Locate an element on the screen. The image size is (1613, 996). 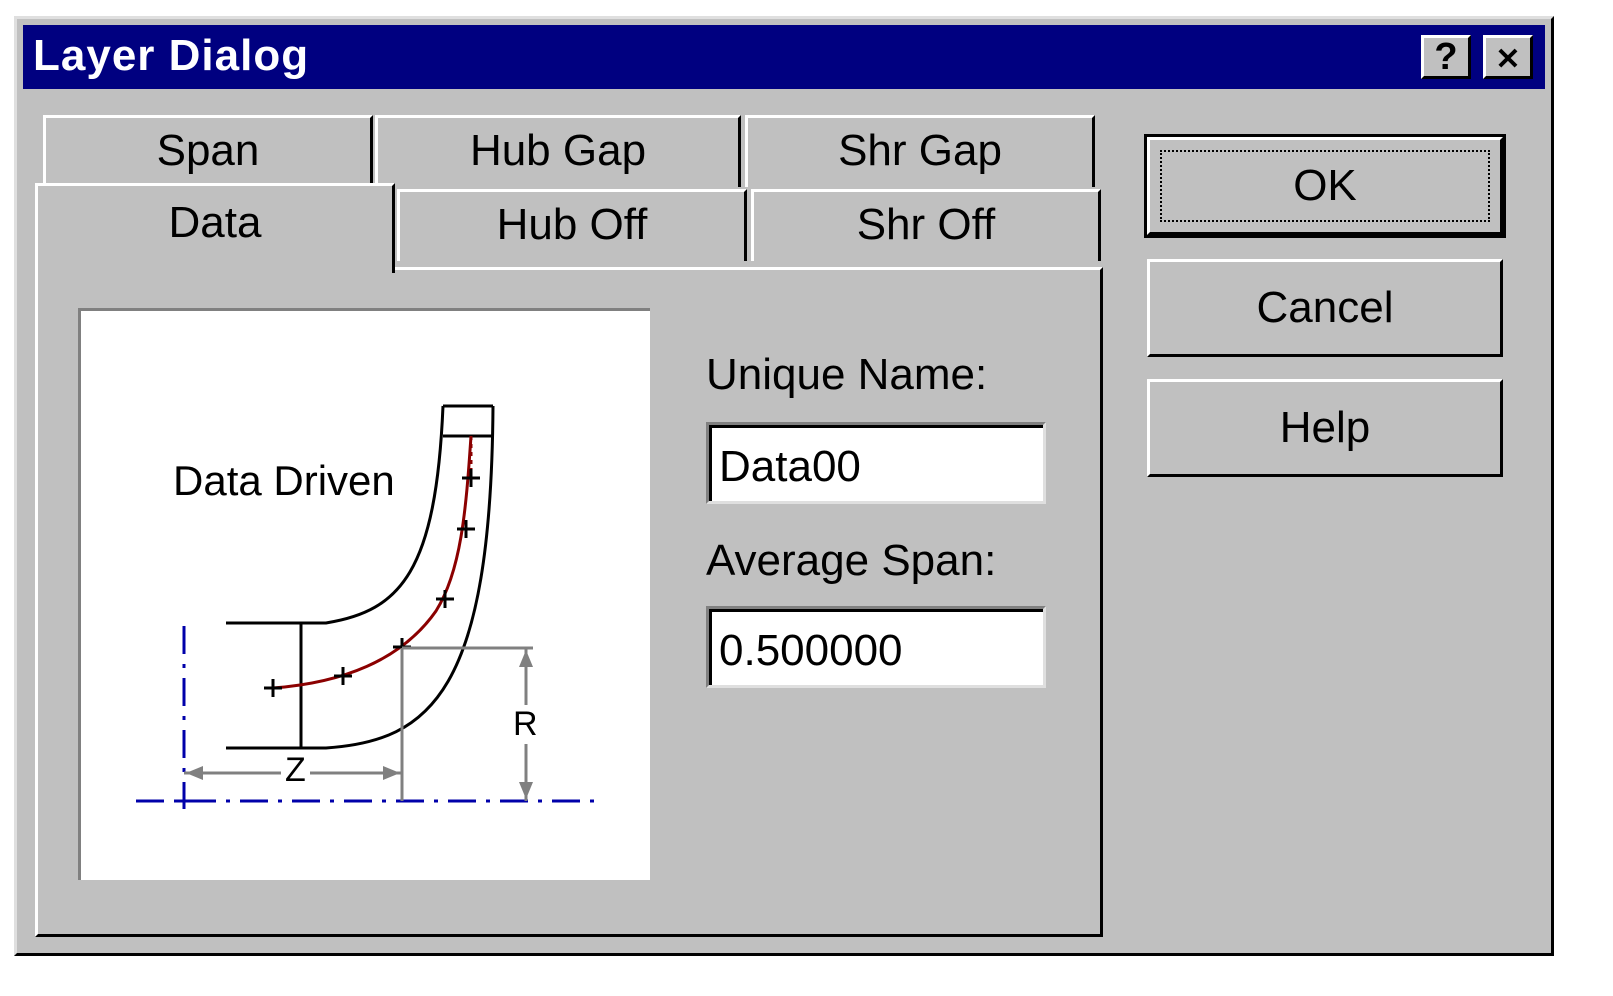
ok-button-label: OK is located at coordinates (1325, 185).